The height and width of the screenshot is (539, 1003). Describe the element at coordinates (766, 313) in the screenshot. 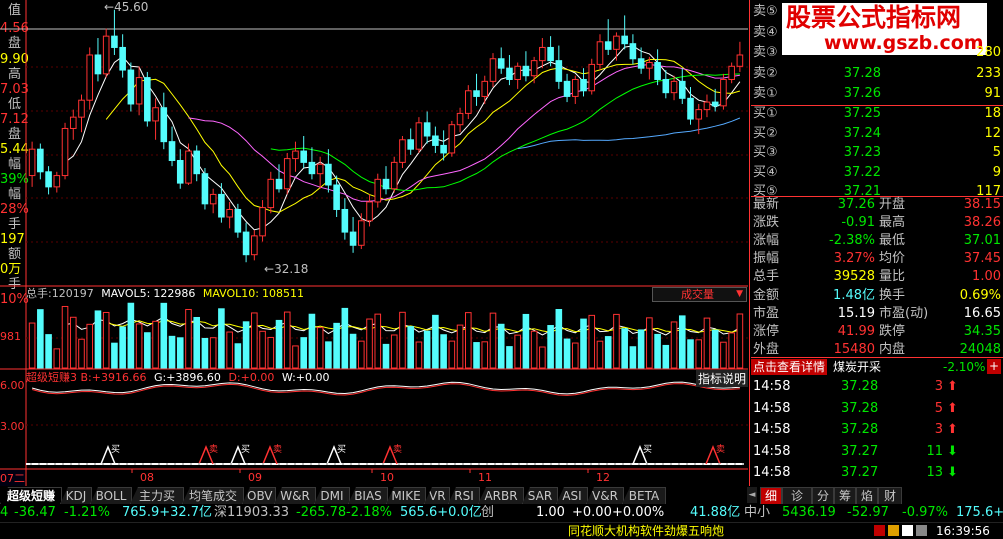

I see `quote-label: 市盈` at that location.